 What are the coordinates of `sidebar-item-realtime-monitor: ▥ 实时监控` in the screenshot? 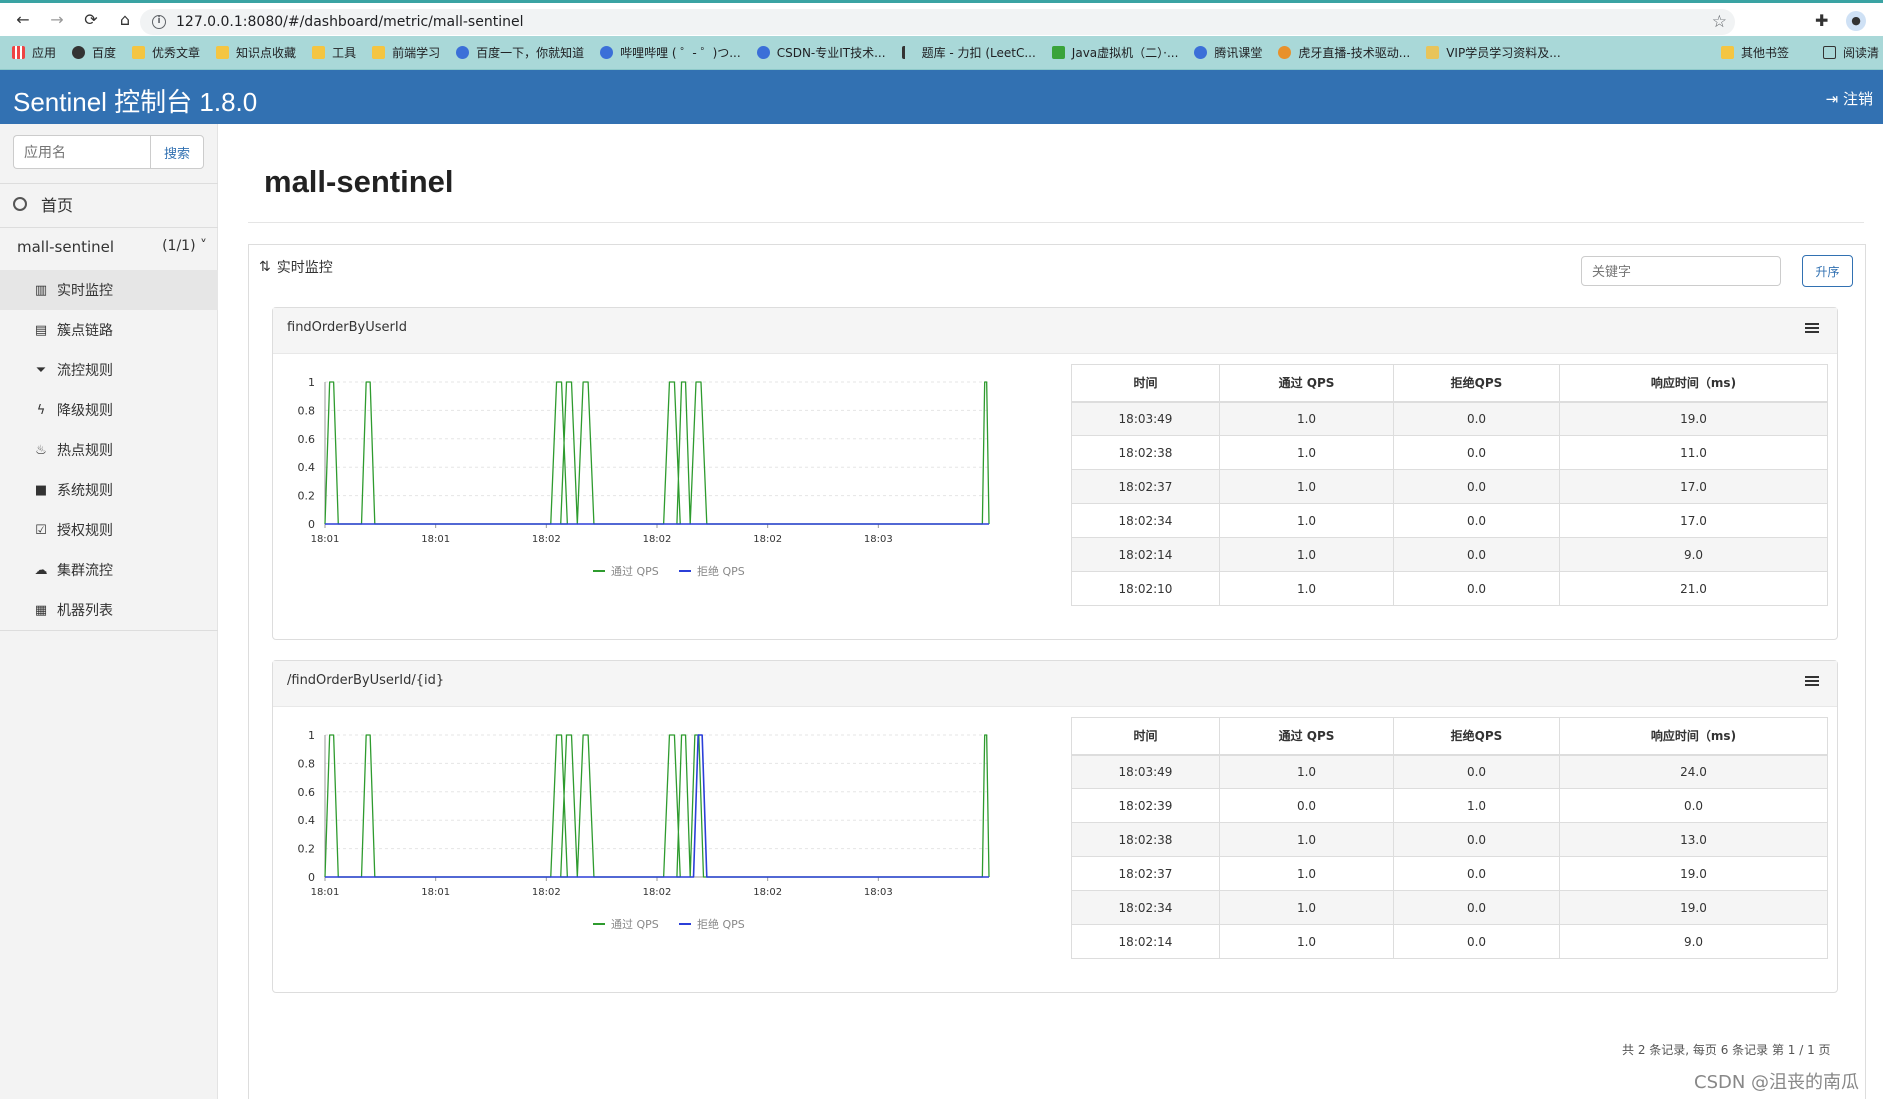 It's located at (109, 290).